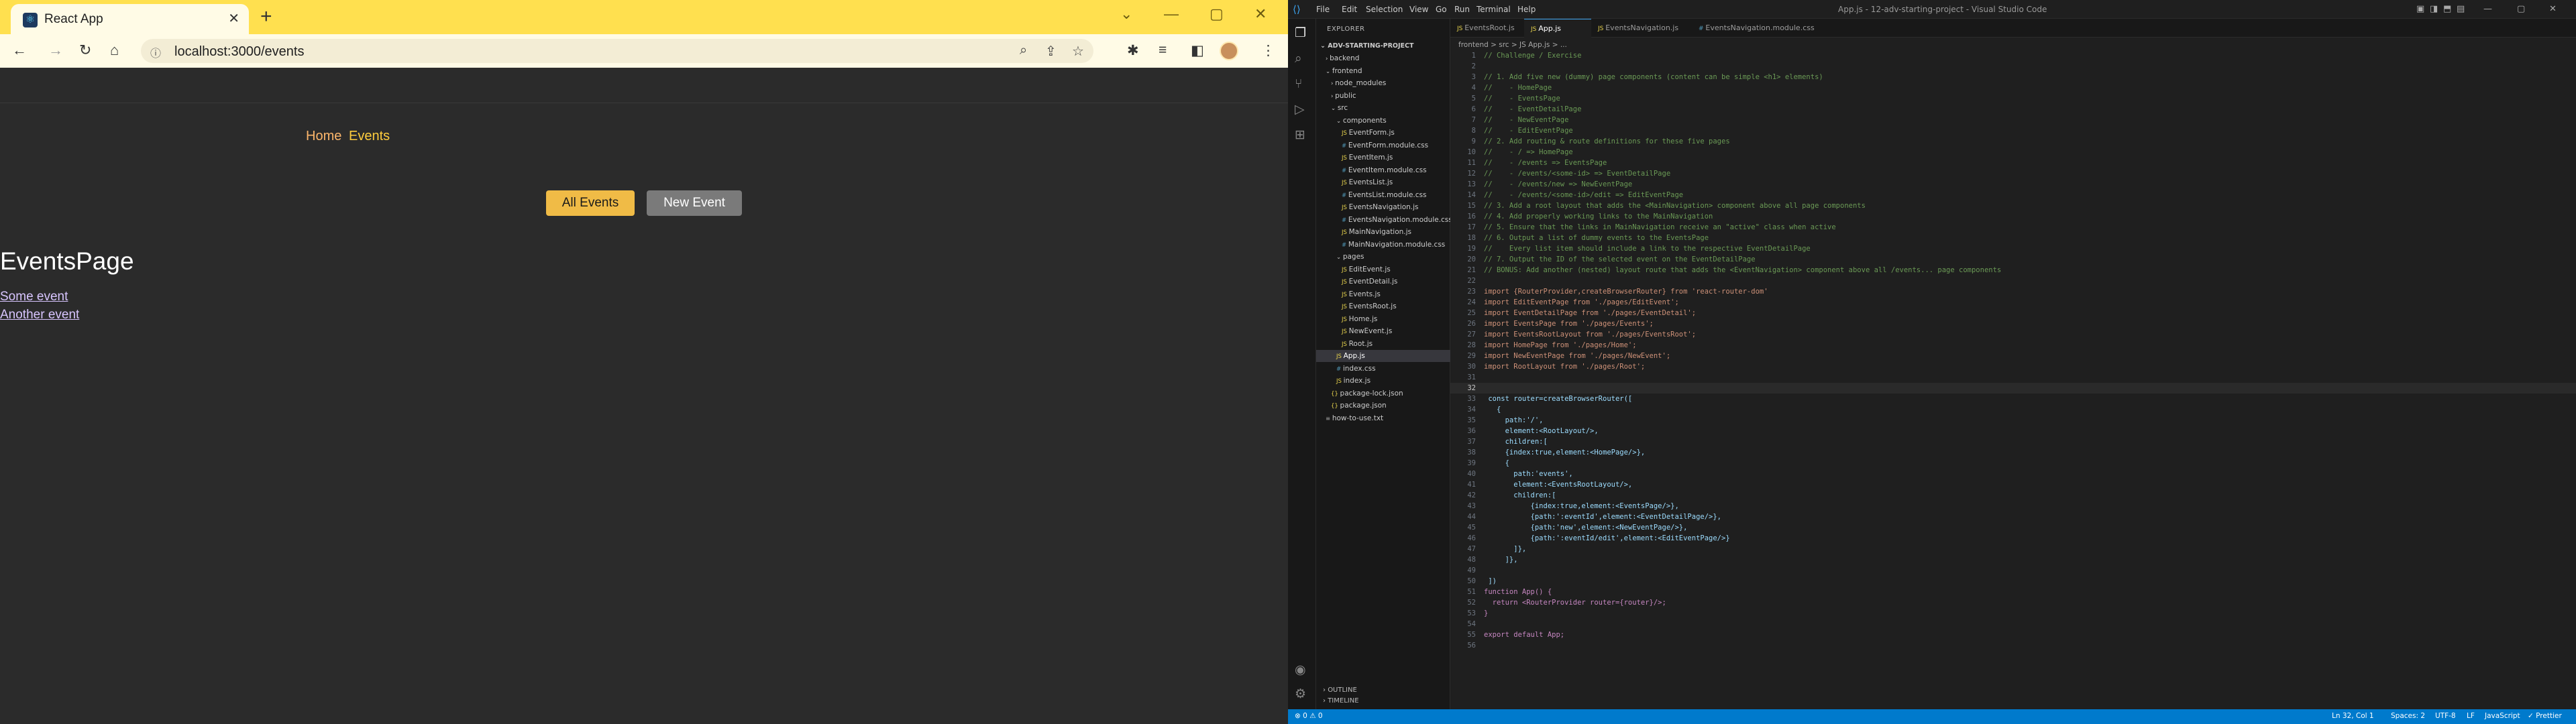  Describe the element at coordinates (1383, 406) in the screenshot. I see `file-item: {} package.json` at that location.